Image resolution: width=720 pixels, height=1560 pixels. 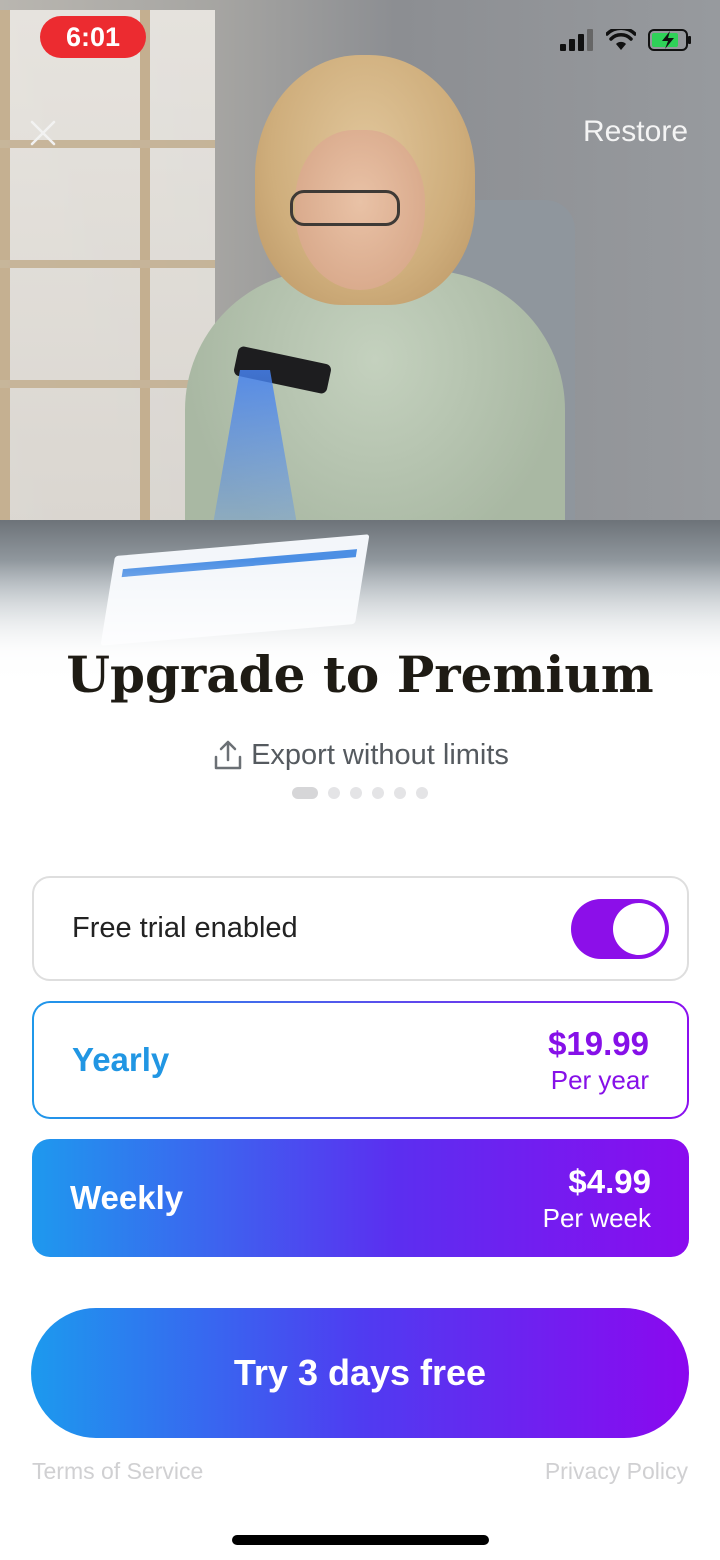 I want to click on plan-price-block: $19.99 Per year, so click(x=598, y=1060).